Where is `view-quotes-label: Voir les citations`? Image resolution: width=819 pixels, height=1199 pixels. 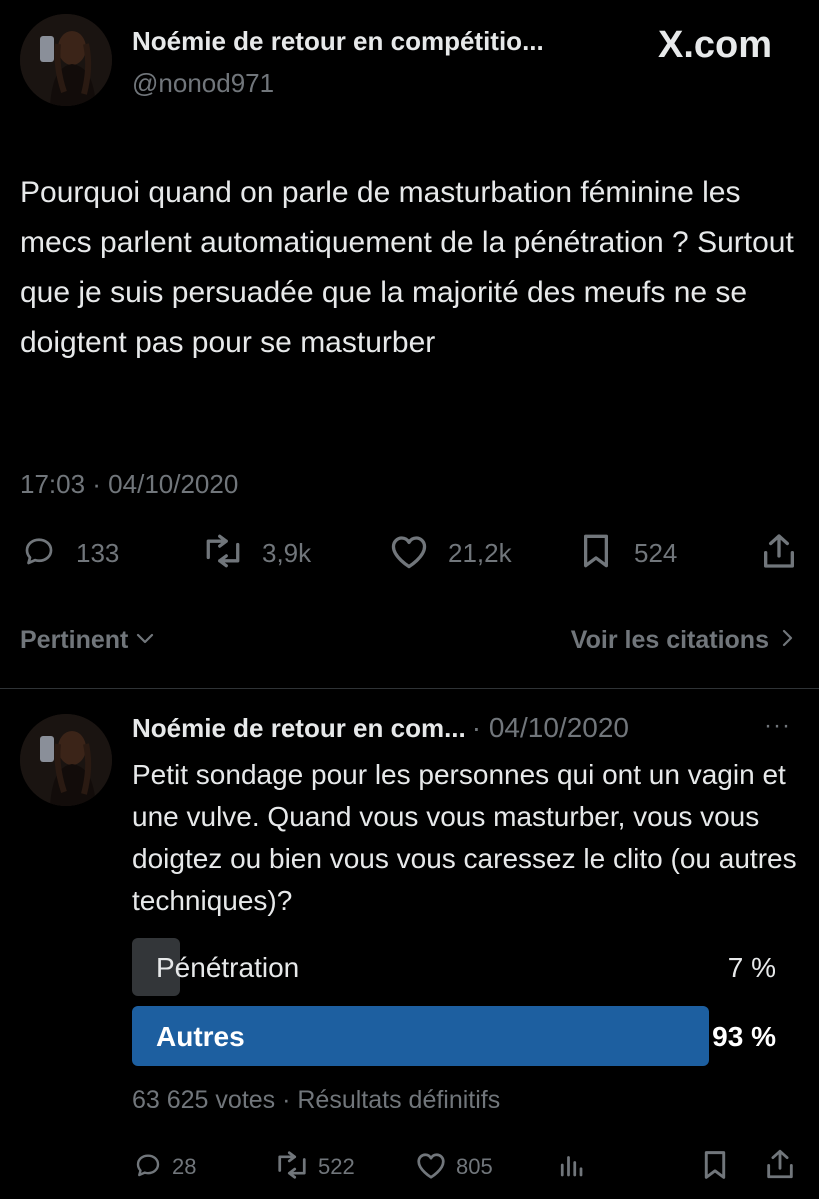
view-quotes-label: Voir les citations is located at coordinates (669, 639).